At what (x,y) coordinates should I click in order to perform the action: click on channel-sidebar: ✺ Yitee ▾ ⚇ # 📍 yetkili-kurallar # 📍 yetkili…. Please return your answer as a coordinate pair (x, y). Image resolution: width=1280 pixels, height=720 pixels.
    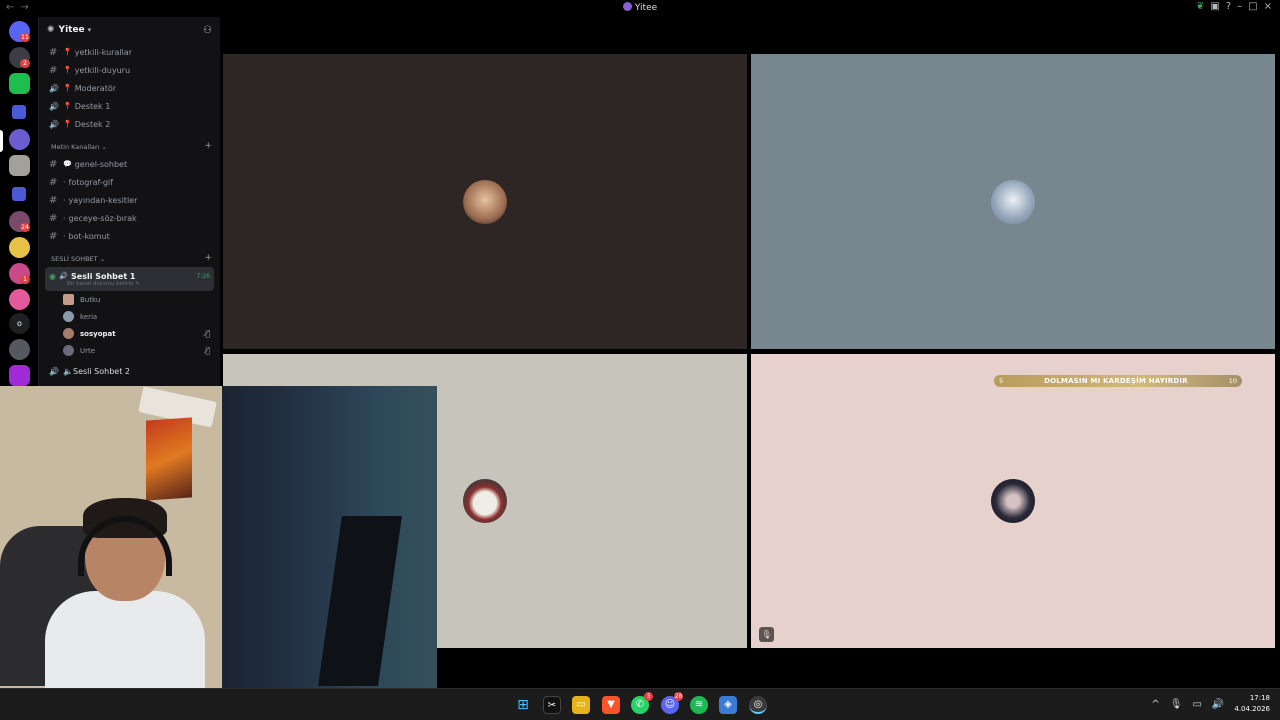
    Looking at the image, I should click on (129, 202).